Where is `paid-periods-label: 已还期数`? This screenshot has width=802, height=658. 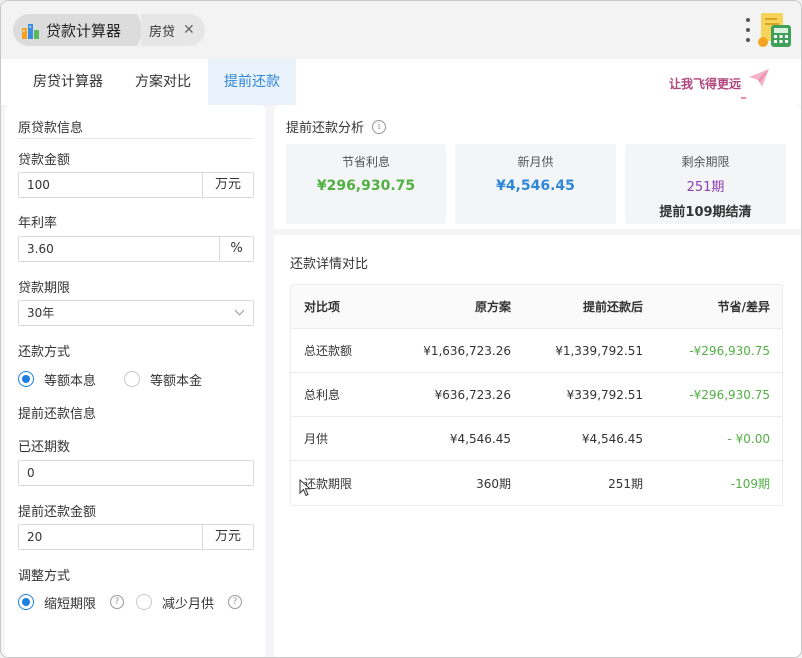 paid-periods-label: 已还期数 is located at coordinates (44, 447).